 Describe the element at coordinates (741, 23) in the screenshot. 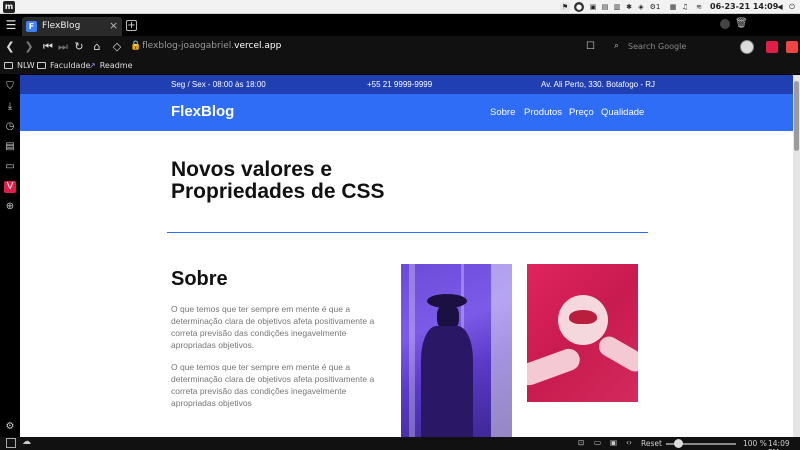

I see `trash-icon: 🗑` at that location.